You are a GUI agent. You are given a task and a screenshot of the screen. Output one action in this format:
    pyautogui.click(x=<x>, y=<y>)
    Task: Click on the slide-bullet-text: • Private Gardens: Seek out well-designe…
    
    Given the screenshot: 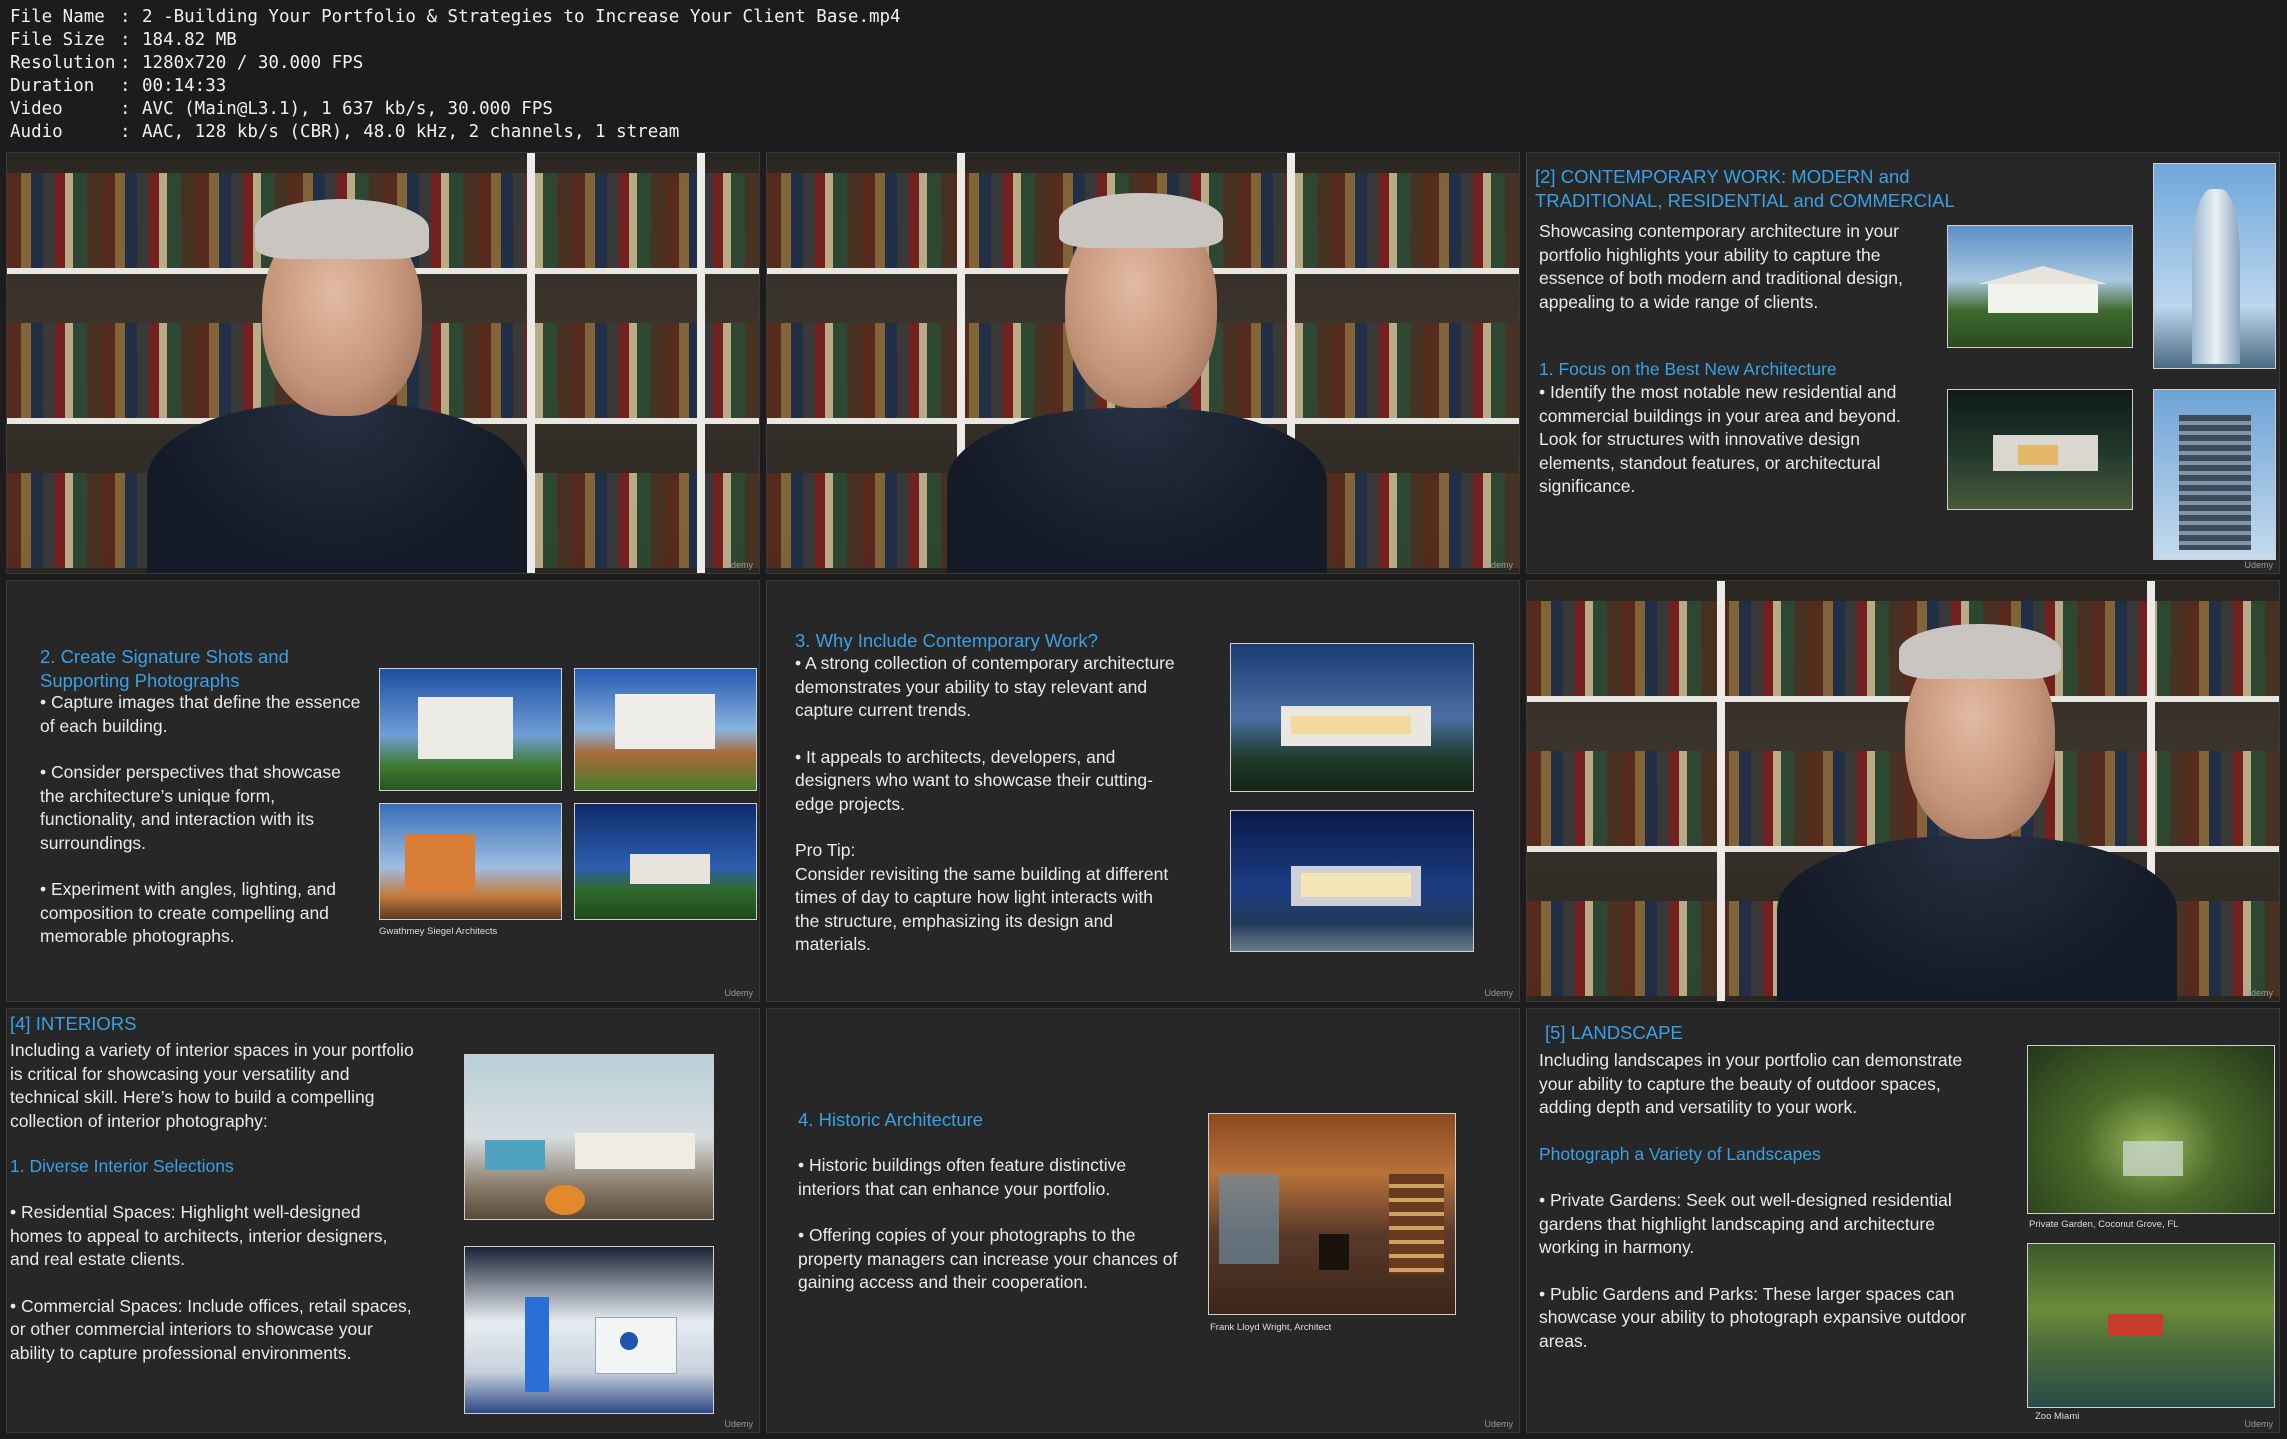 What is the action you would take?
    pyautogui.click(x=1745, y=1223)
    